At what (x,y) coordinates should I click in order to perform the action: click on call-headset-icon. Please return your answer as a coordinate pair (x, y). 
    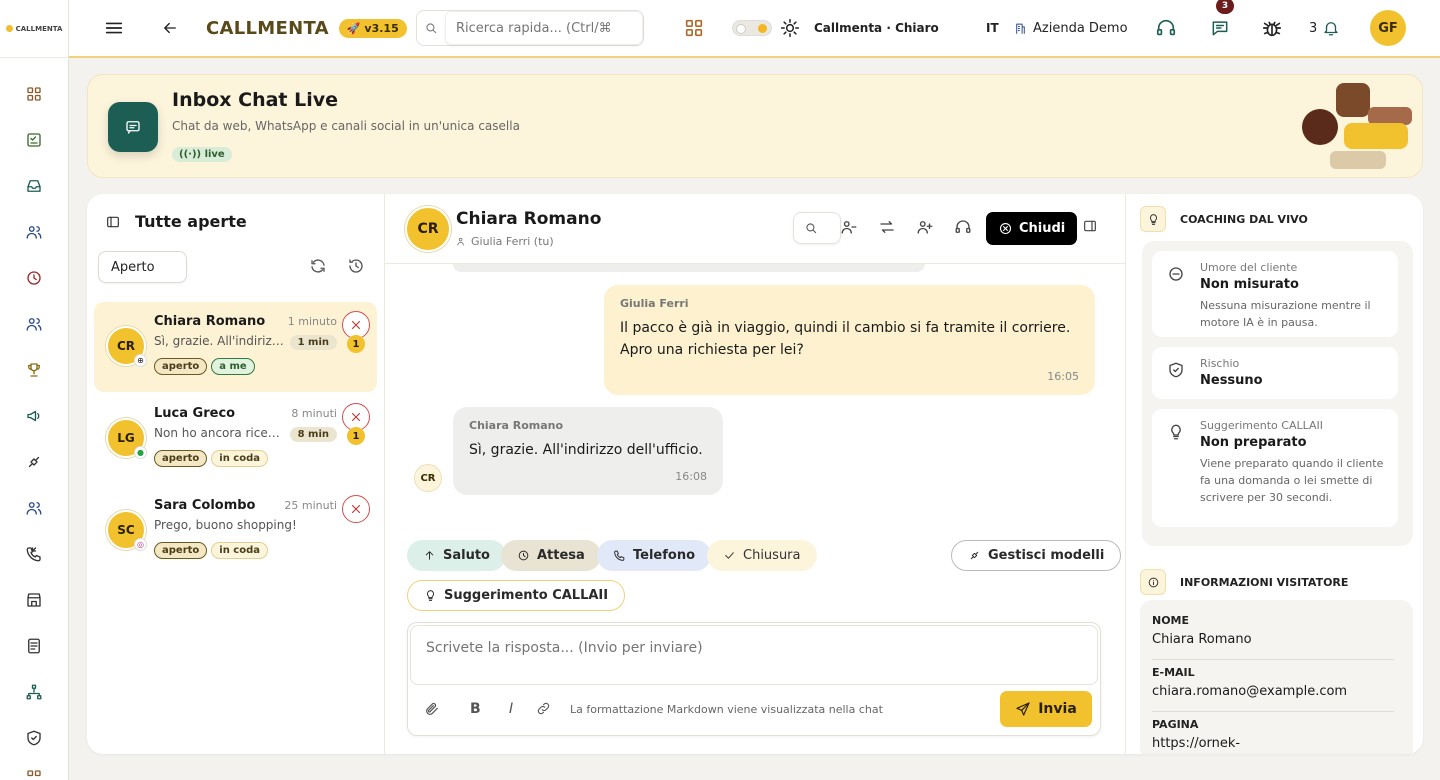
    Looking at the image, I should click on (963, 227).